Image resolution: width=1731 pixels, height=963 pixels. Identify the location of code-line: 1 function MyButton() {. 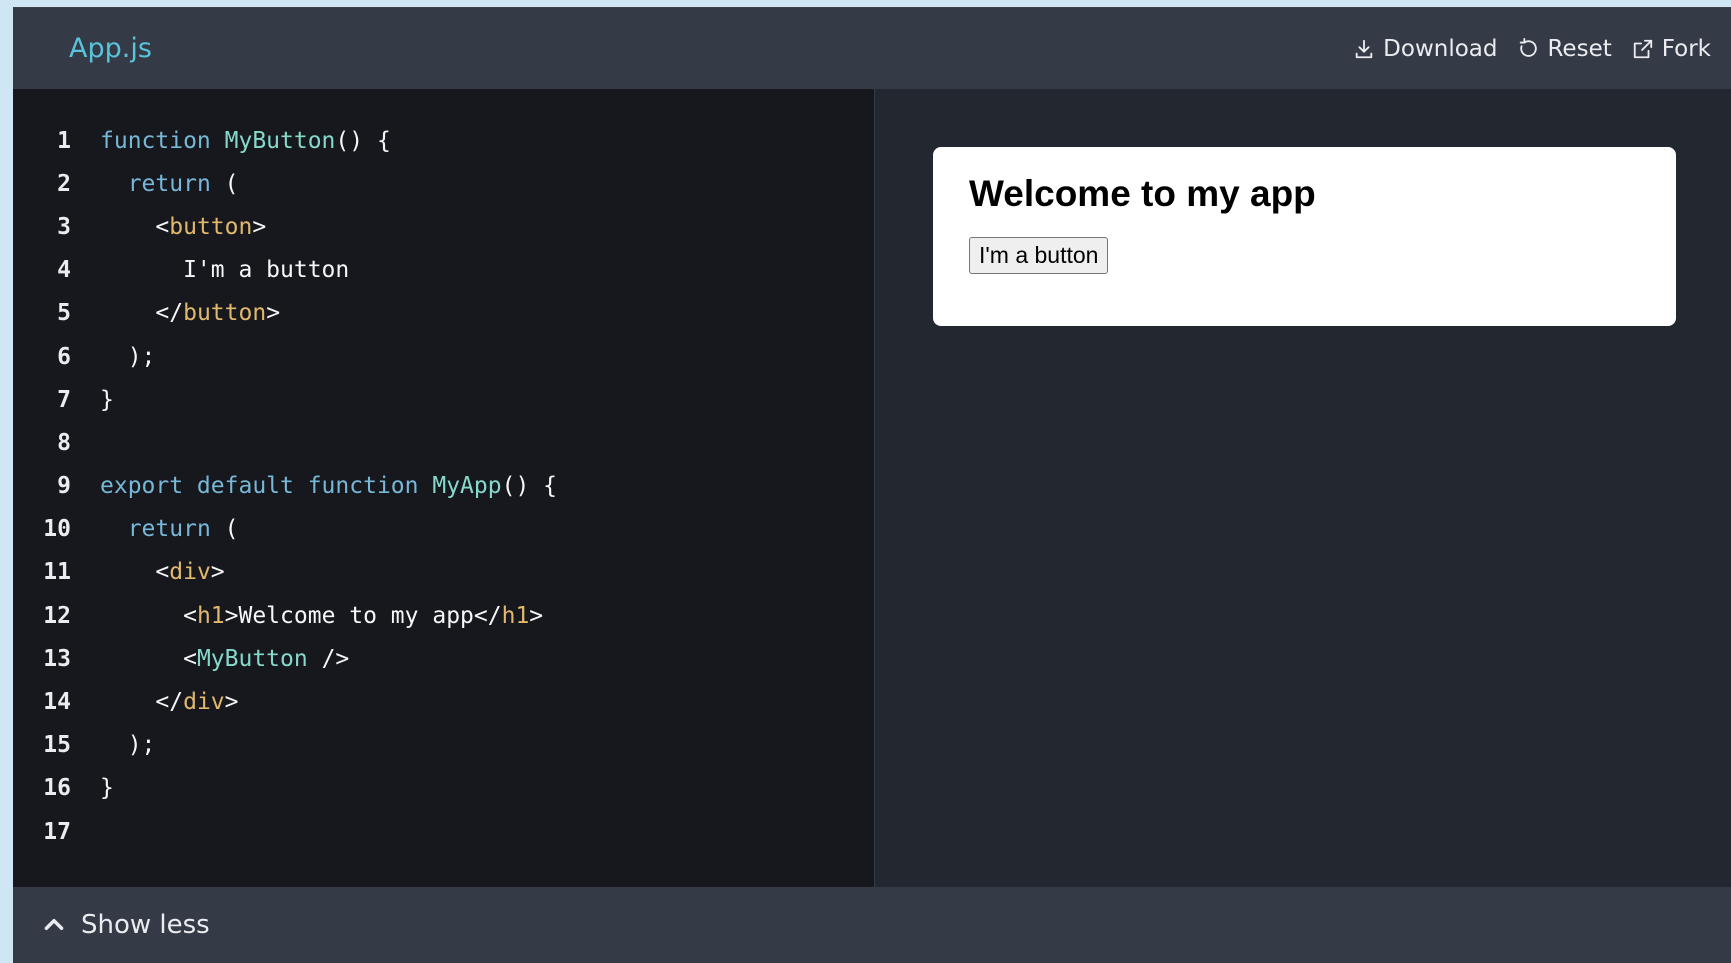
(443, 140).